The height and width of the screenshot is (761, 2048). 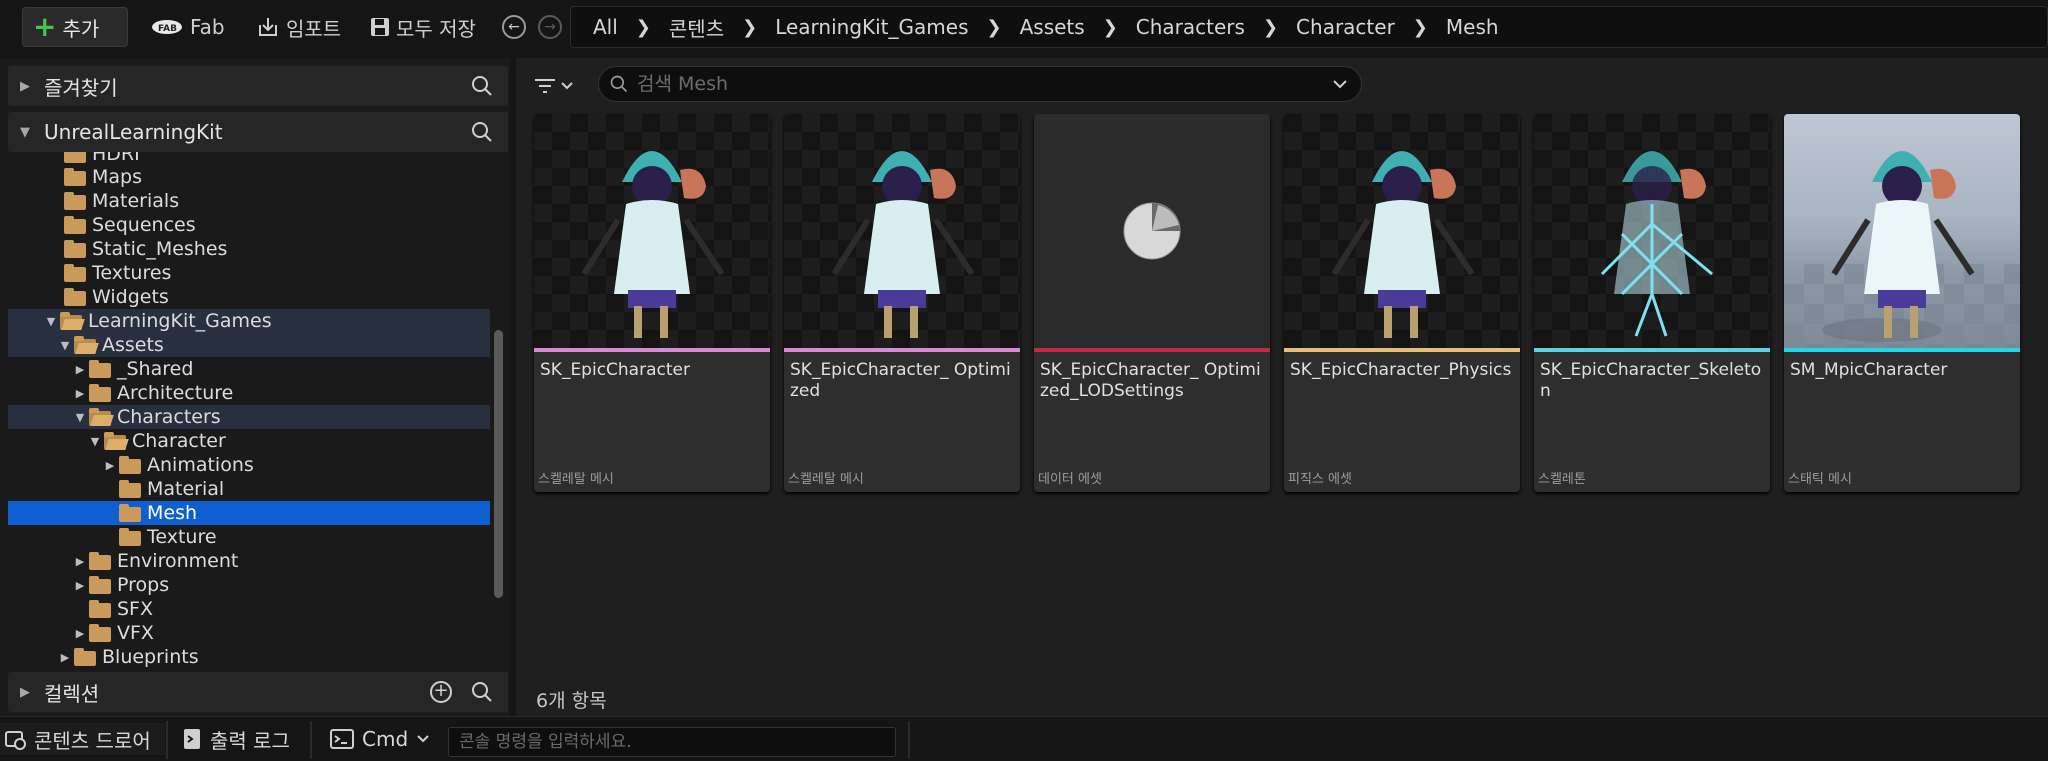 What do you see at coordinates (1472, 27) in the screenshot?
I see `breadcrumb-item-current: Mesh` at bounding box center [1472, 27].